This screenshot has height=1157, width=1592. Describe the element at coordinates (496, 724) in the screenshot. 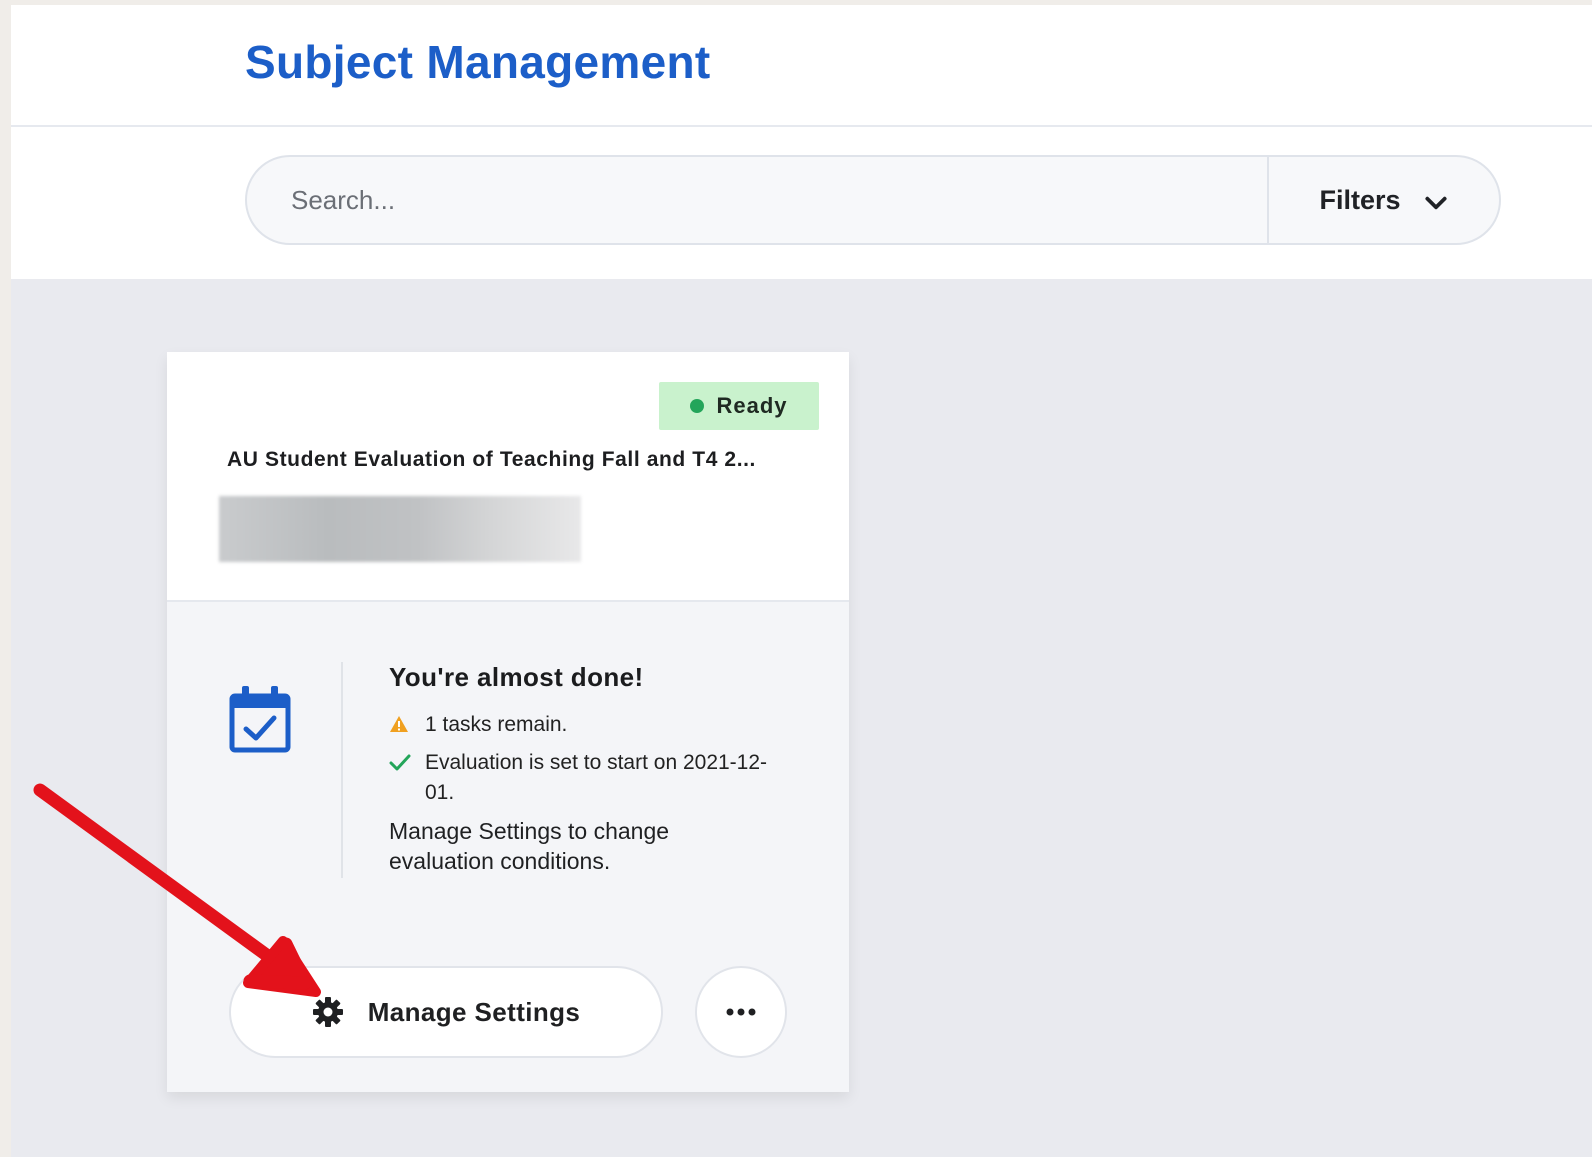

I see `task-text: 1 tasks remain.` at that location.